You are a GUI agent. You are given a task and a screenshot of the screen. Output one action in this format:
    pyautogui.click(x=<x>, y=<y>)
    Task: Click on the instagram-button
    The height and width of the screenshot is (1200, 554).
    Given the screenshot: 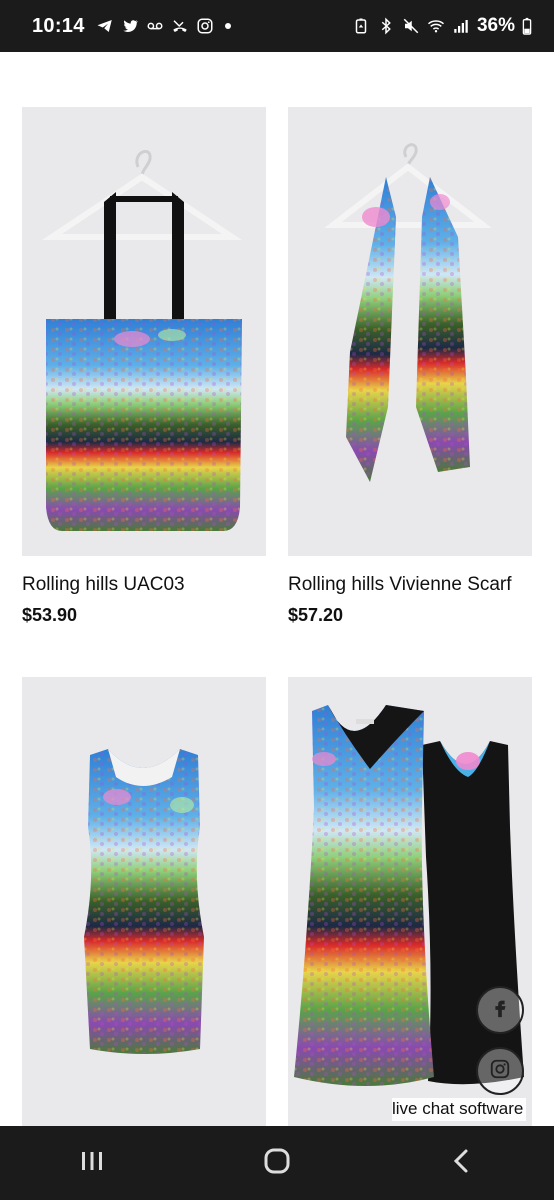 What is the action you would take?
    pyautogui.click(x=500, y=1071)
    